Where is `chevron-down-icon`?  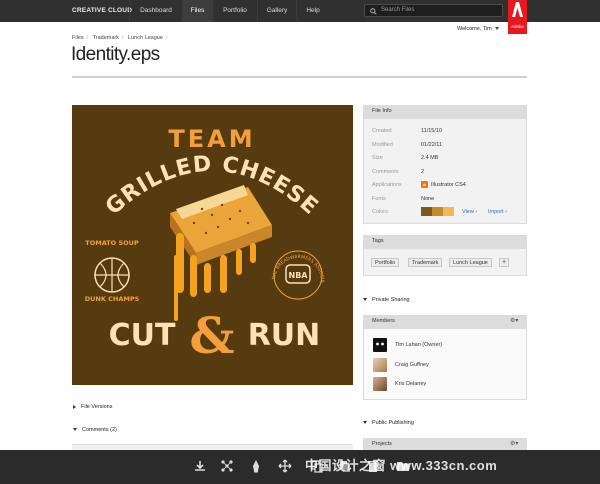
chevron-down-icon is located at coordinates (497, 29).